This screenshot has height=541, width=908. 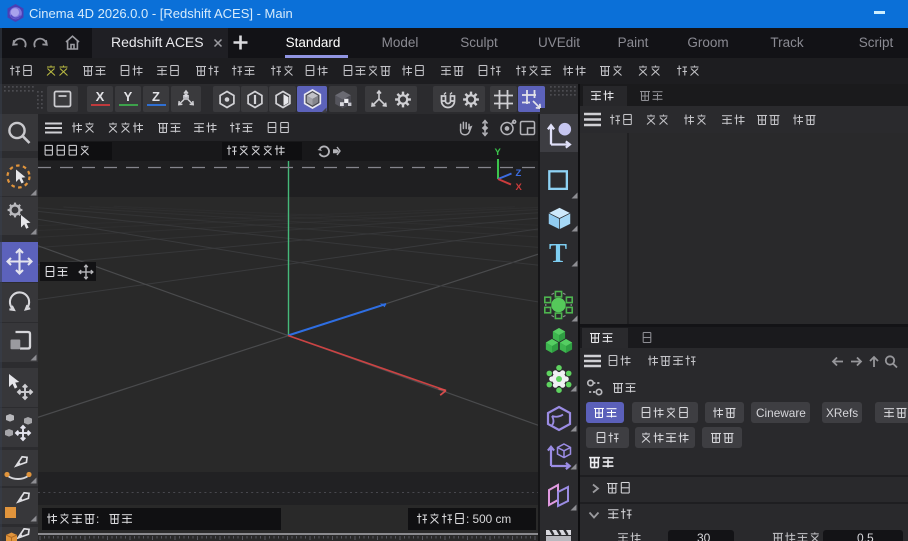 I want to click on svg-text: XRefs, so click(x=842, y=413).